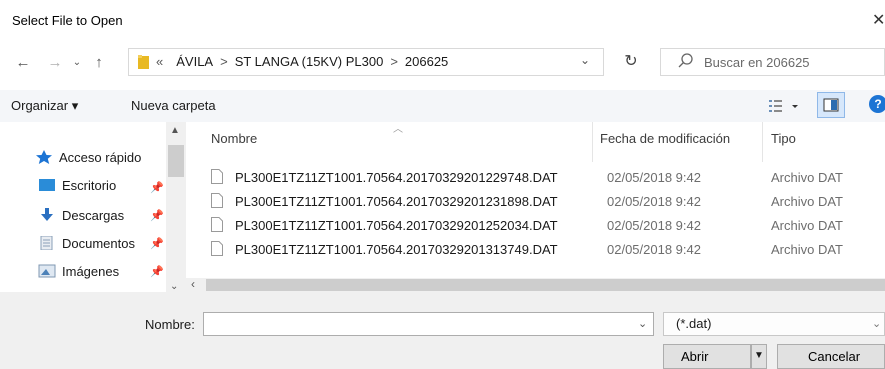 The image size is (885, 369). What do you see at coordinates (785, 106) in the screenshot?
I see `view-options-icon` at bounding box center [785, 106].